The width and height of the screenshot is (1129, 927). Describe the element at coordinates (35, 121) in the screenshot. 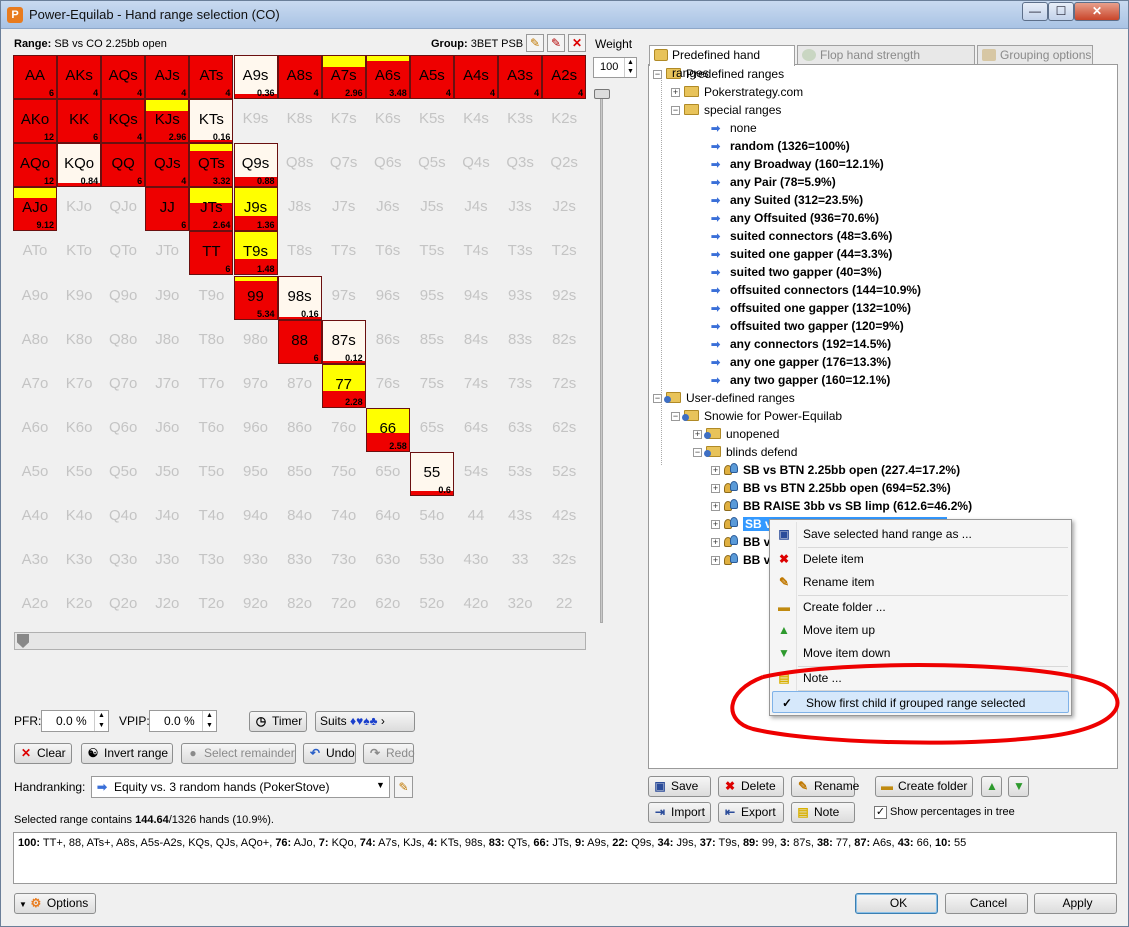

I see `hand-cell: 12 AKo` at that location.